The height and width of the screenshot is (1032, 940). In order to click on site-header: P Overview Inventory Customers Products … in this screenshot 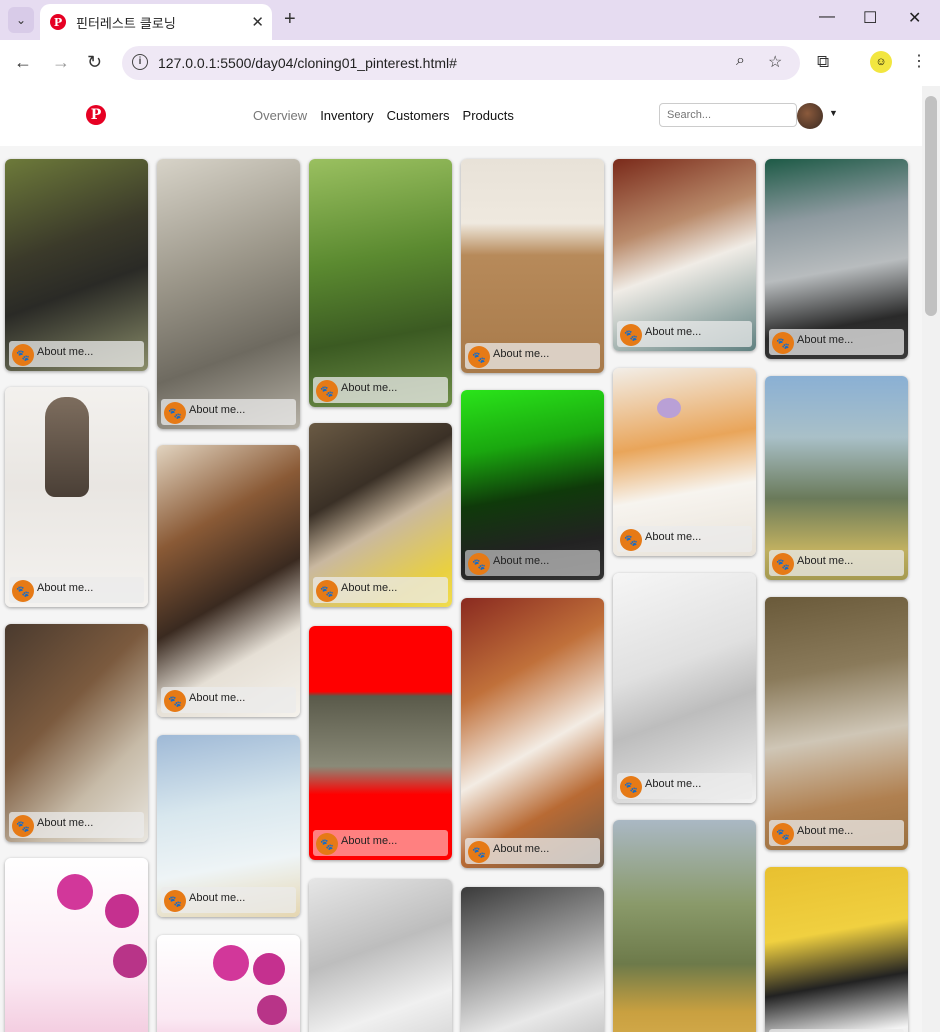, I will do `click(461, 116)`.